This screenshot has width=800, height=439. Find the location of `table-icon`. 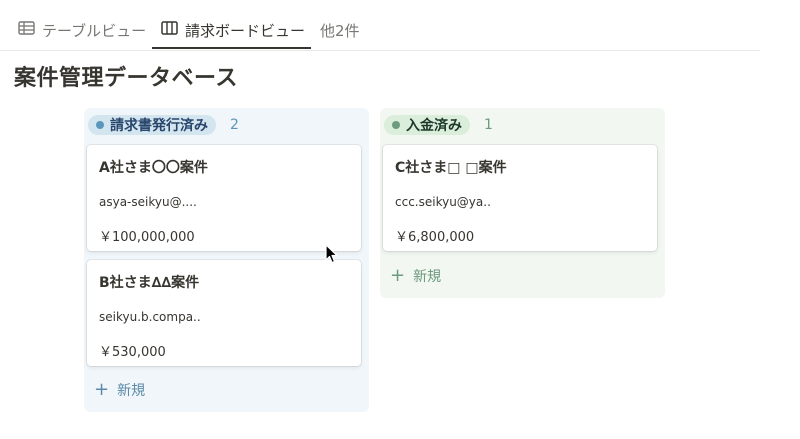

table-icon is located at coordinates (26, 30).